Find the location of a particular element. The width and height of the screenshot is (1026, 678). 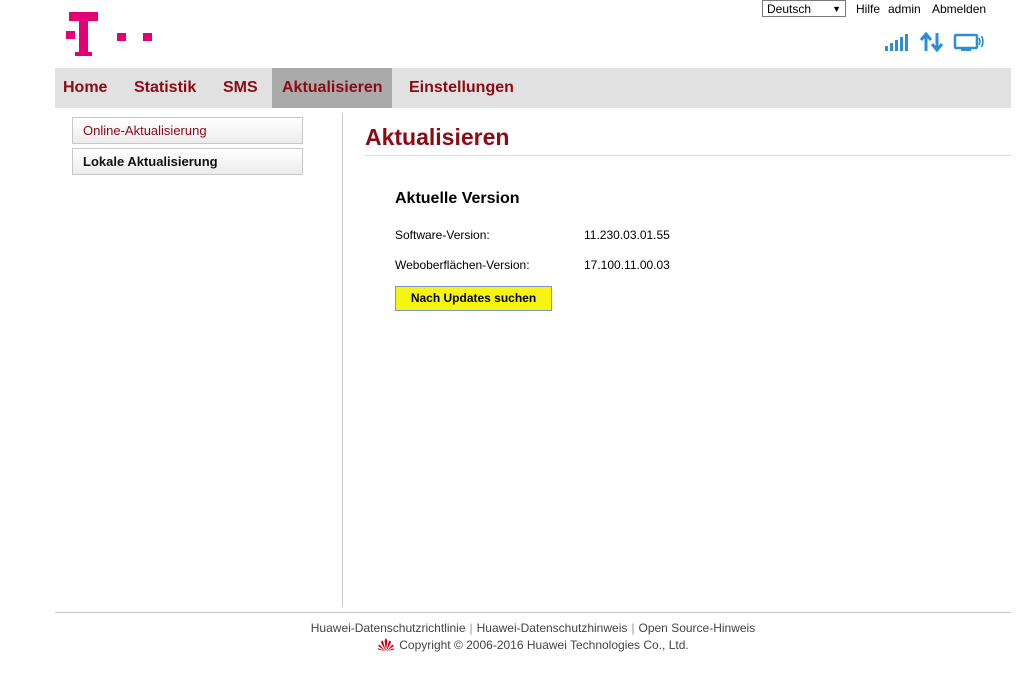

page-title: Aktualisieren is located at coordinates (437, 137).